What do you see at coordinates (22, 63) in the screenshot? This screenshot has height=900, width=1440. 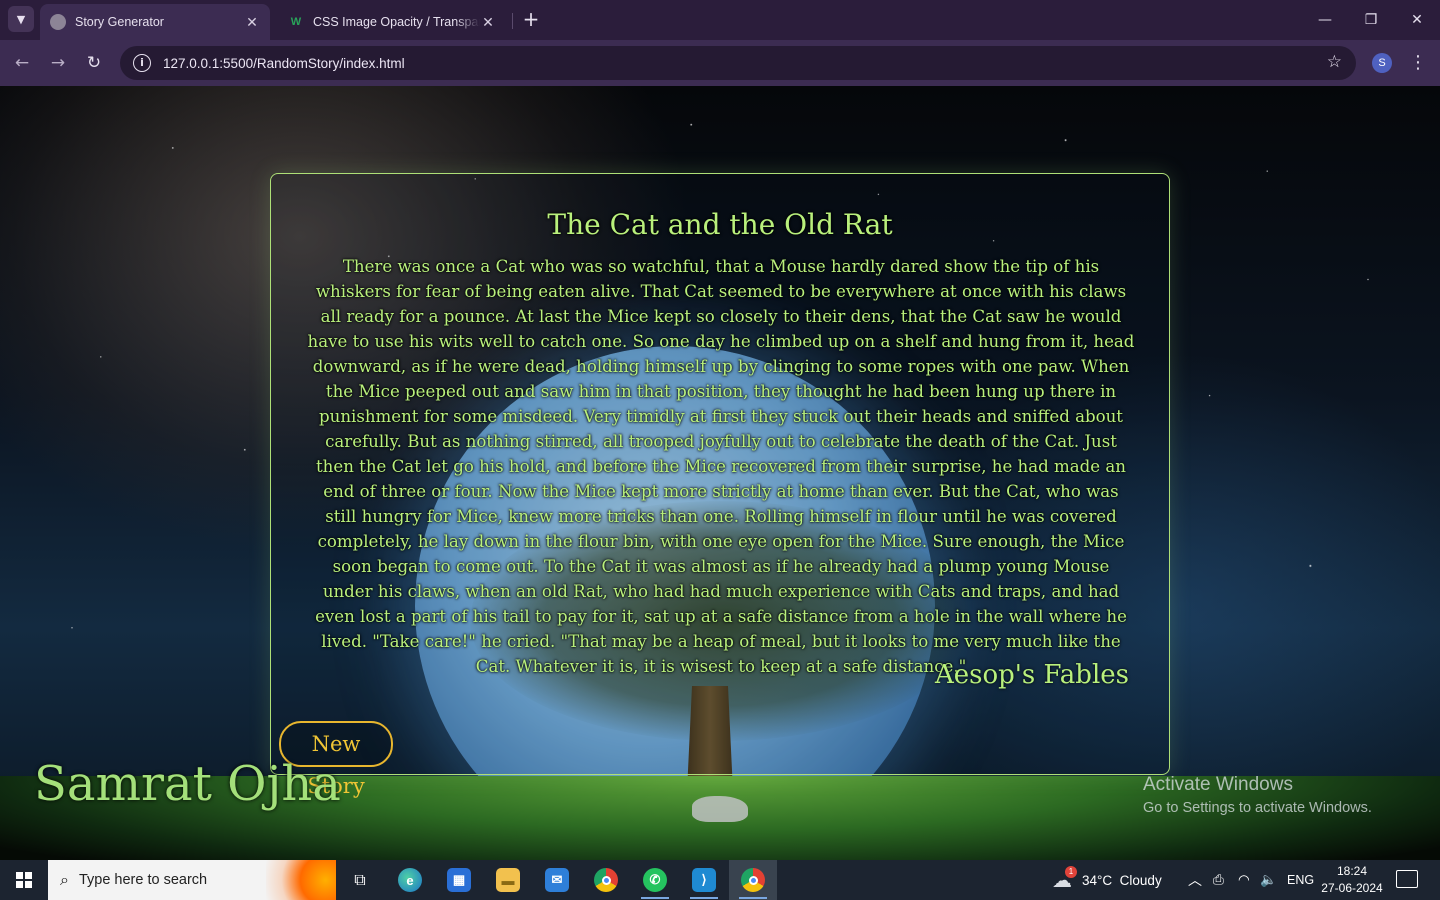 I see `back-button: ←` at bounding box center [22, 63].